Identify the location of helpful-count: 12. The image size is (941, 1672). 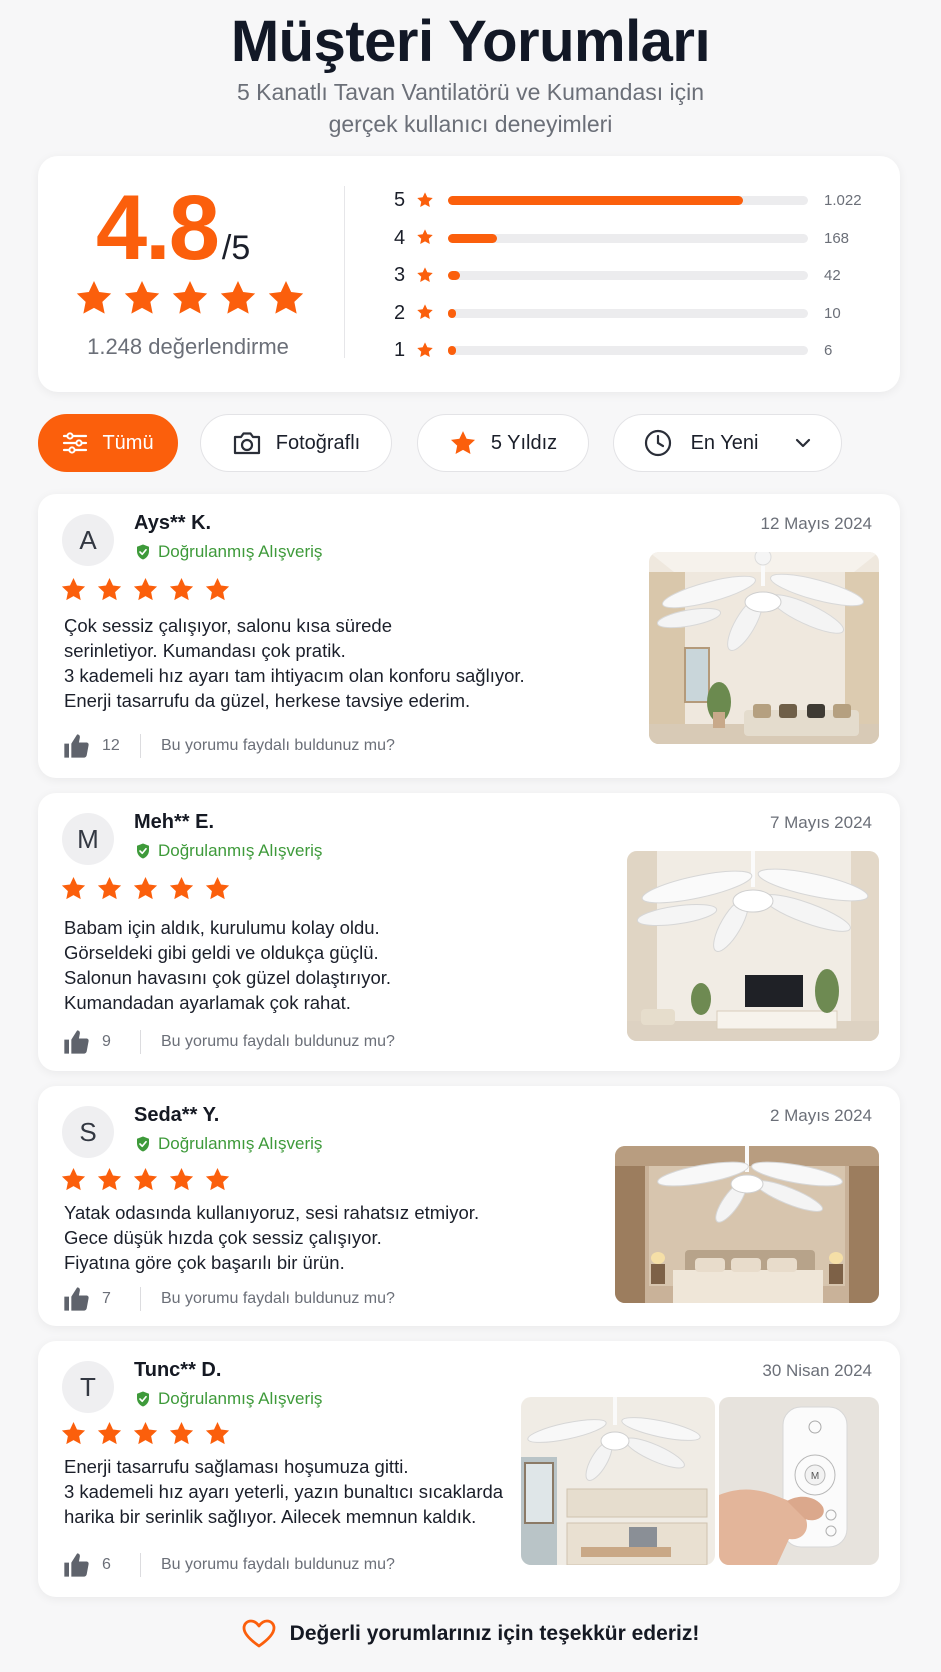
(111, 745).